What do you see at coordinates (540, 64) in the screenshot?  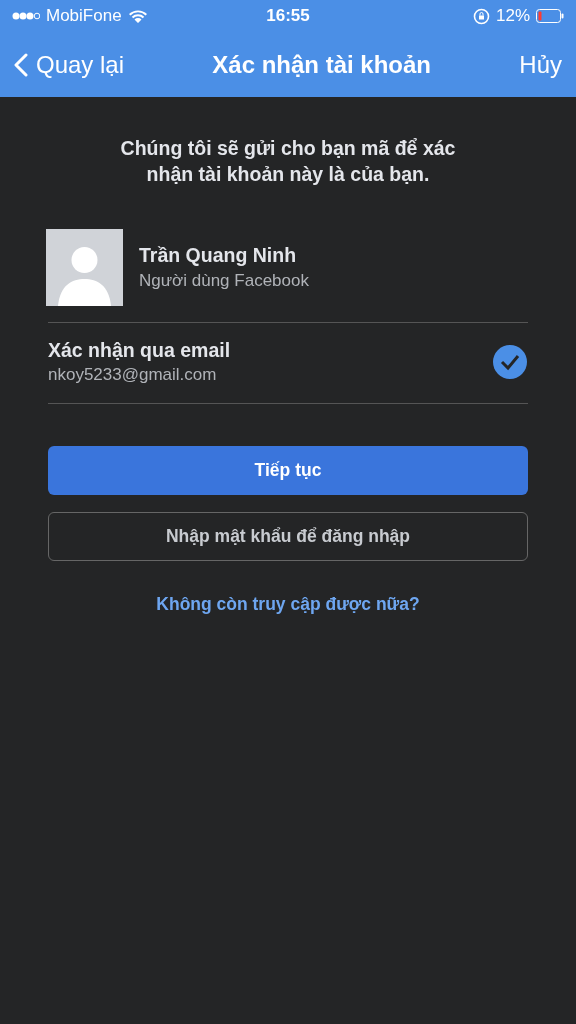 I see `cancel-button: Hủy` at bounding box center [540, 64].